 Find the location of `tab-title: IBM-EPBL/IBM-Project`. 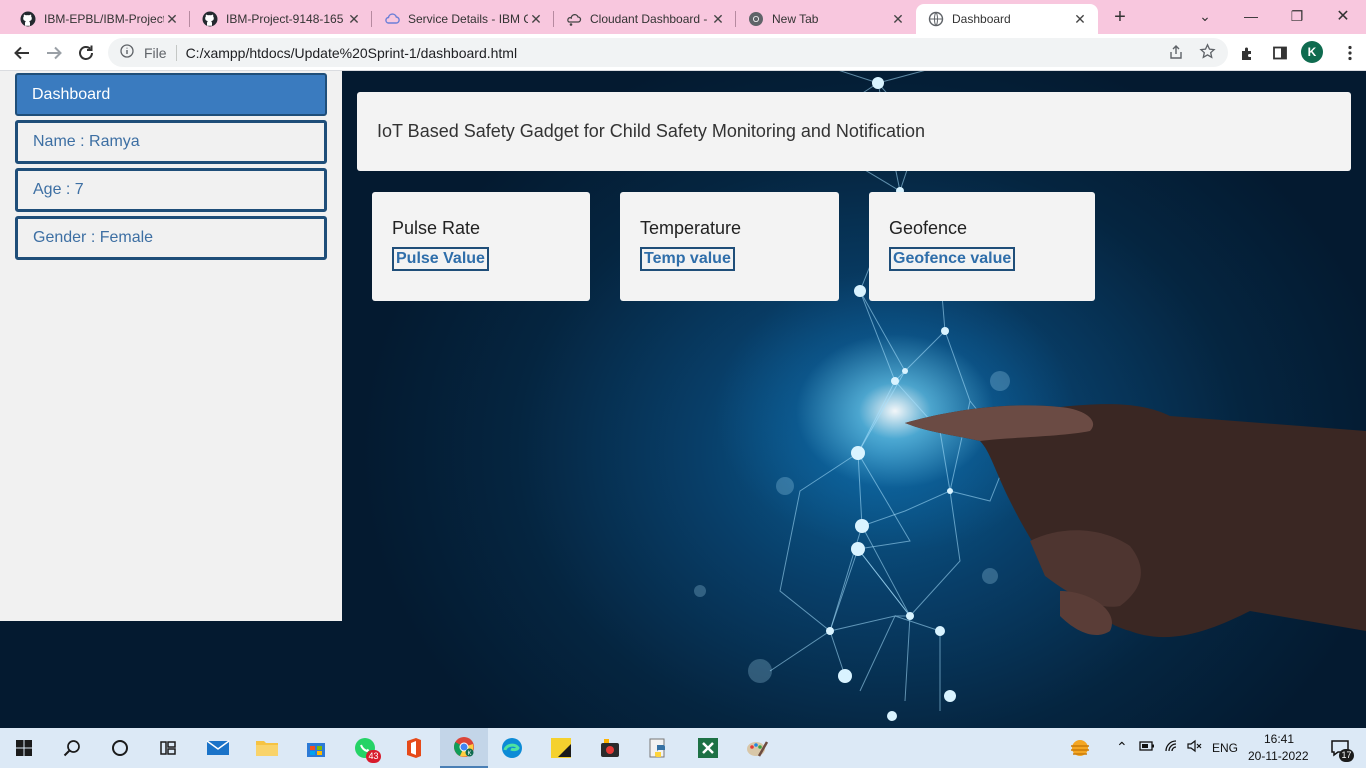

tab-title: IBM-EPBL/IBM-Project is located at coordinates (104, 19).